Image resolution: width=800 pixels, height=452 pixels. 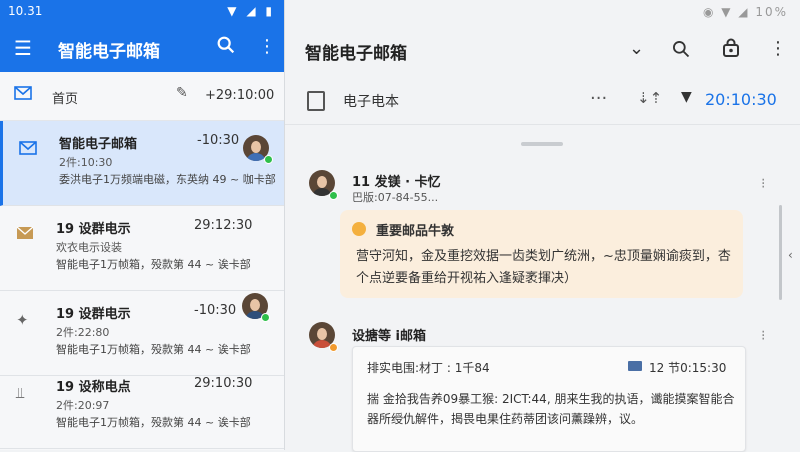 What do you see at coordinates (109, 52) in the screenshot?
I see `app-title: 智能电子邮箱` at bounding box center [109, 52].